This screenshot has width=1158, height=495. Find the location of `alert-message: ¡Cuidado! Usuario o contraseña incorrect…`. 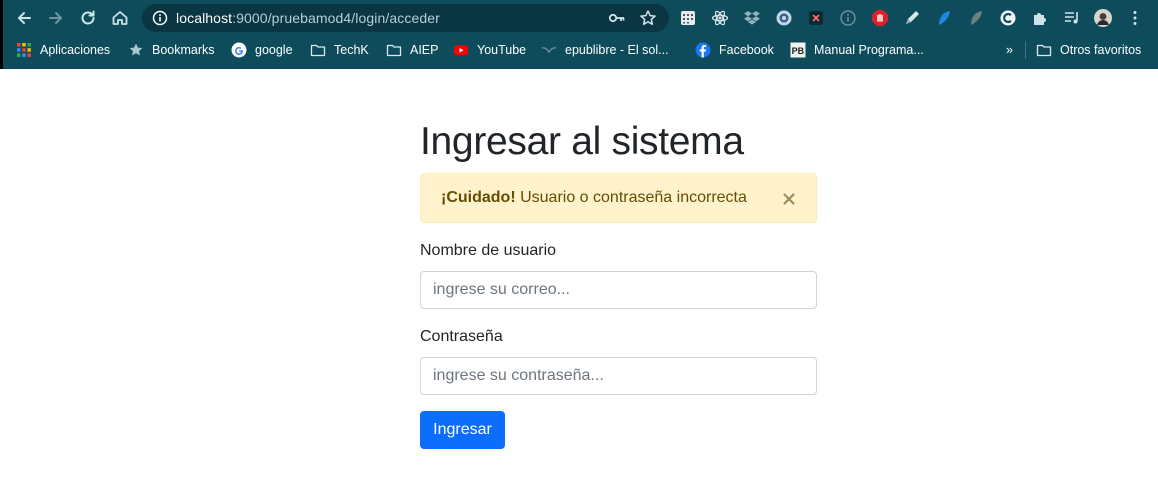

alert-message: ¡Cuidado! Usuario o contraseña incorrect… is located at coordinates (594, 198).